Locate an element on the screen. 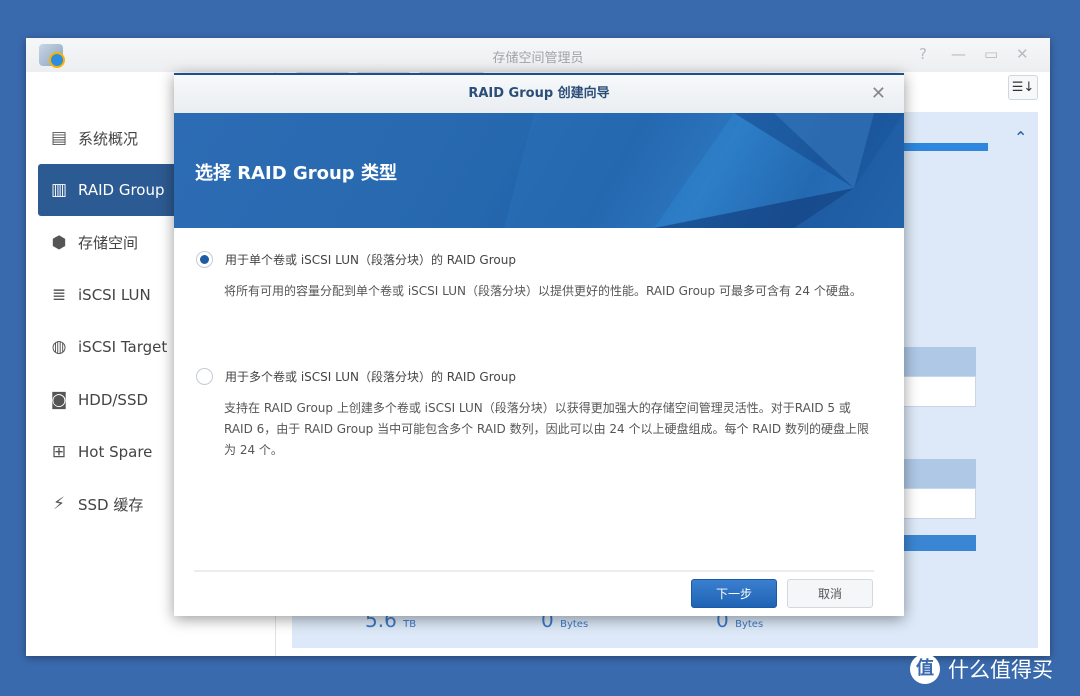 This screenshot has height=696, width=1080. option-multiple-volumes: 用于多个卷或 iSCSI LUN（段落分块）的 RAID Group is located at coordinates (356, 376).